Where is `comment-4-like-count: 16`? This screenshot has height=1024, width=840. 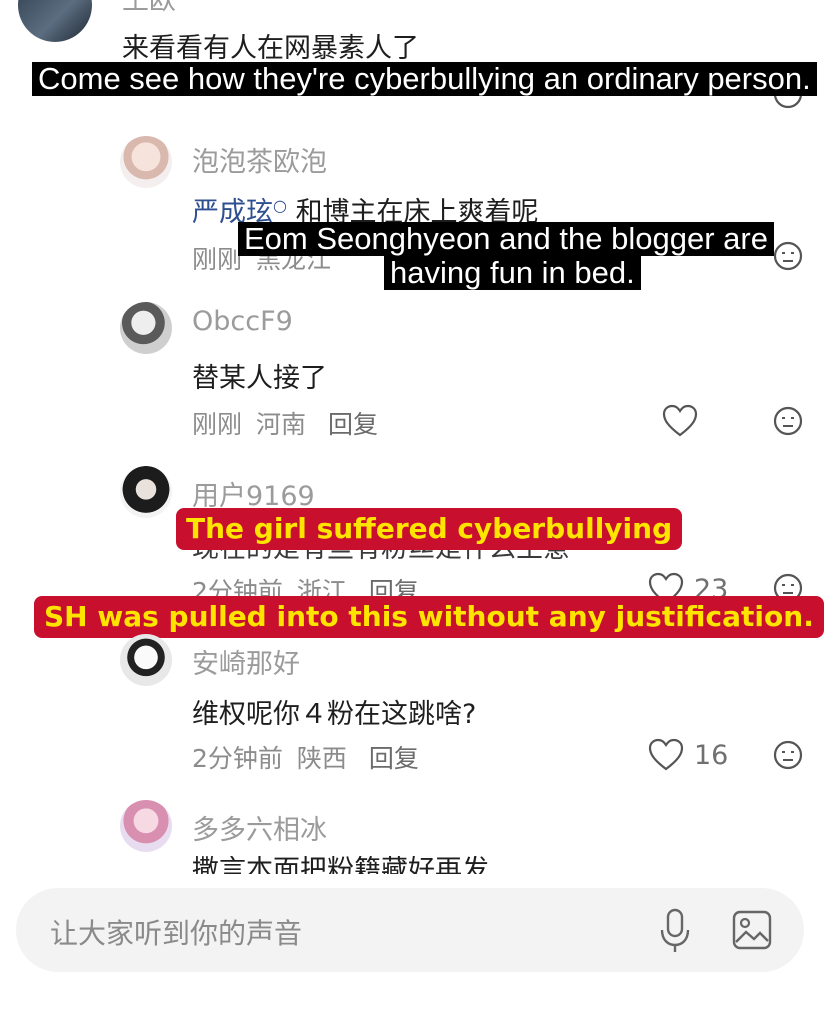 comment-4-like-count: 16 is located at coordinates (711, 755).